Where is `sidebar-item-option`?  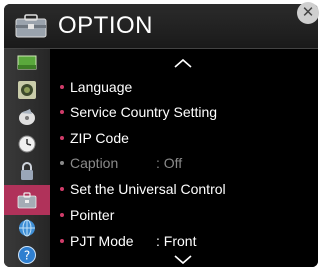
sidebar-item-option is located at coordinates (27, 200).